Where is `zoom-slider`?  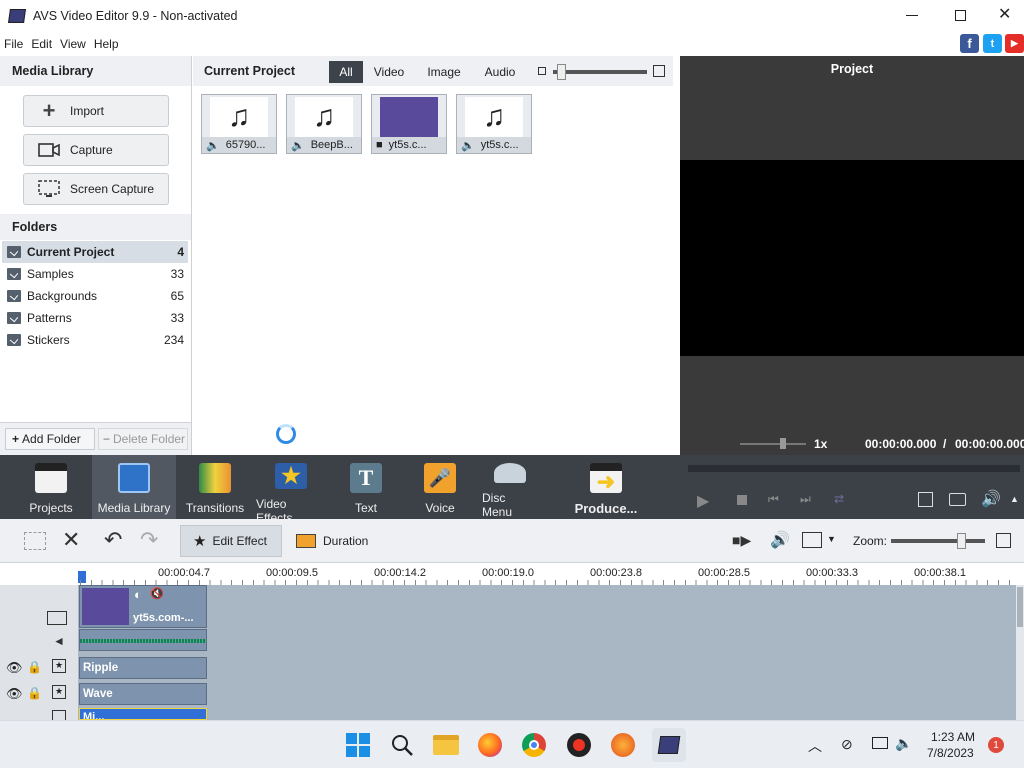
zoom-slider is located at coordinates (938, 541).